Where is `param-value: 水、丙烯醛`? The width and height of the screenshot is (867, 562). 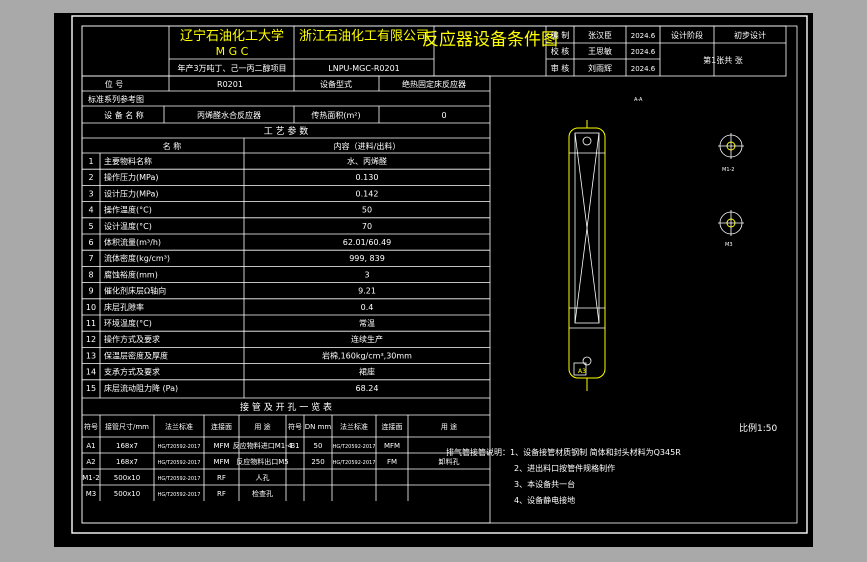 param-value: 水、丙烯醛 is located at coordinates (367, 161).